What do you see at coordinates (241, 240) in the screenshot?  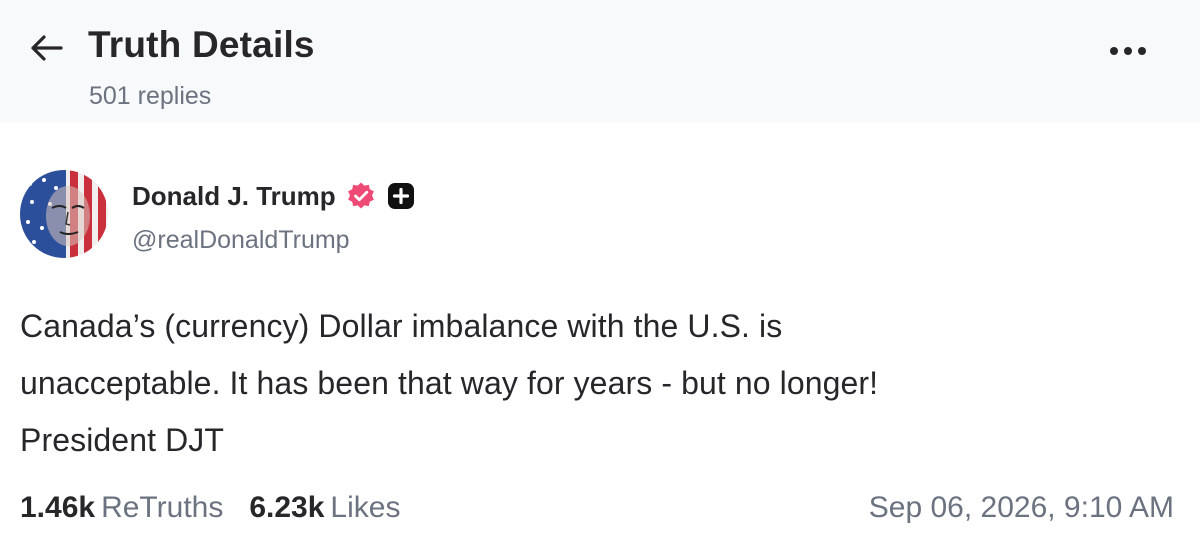 I see `author-handle: @realDonaldTrump` at bounding box center [241, 240].